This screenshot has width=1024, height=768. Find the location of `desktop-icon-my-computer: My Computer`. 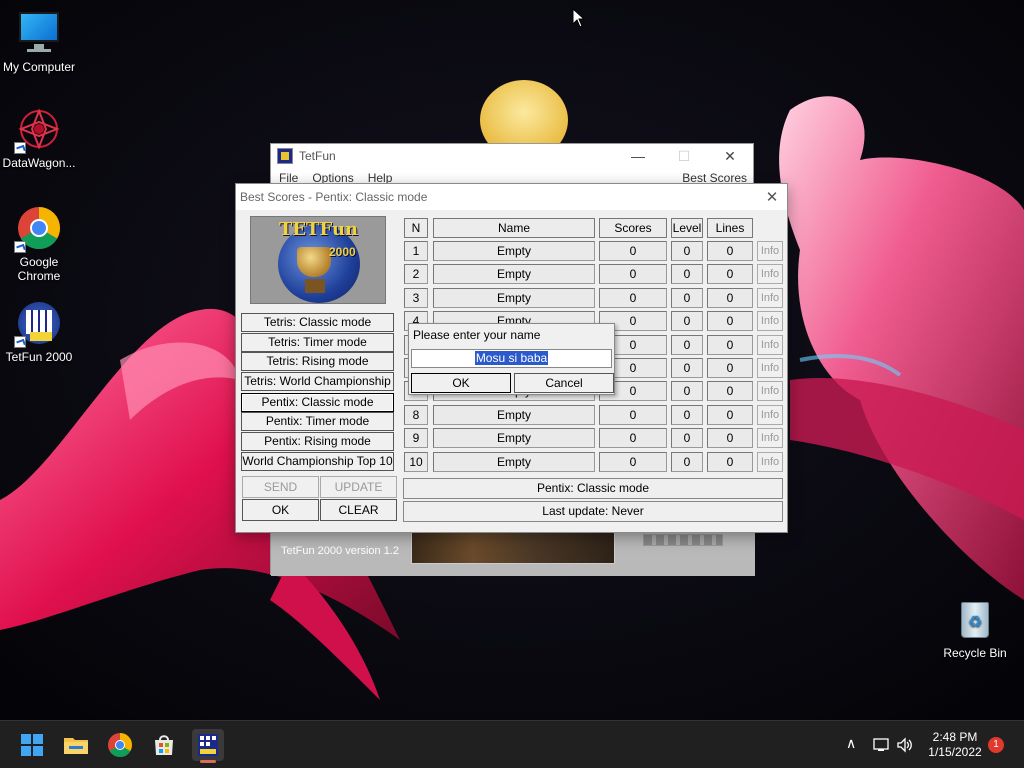

desktop-icon-my-computer: My Computer is located at coordinates (40, 42).